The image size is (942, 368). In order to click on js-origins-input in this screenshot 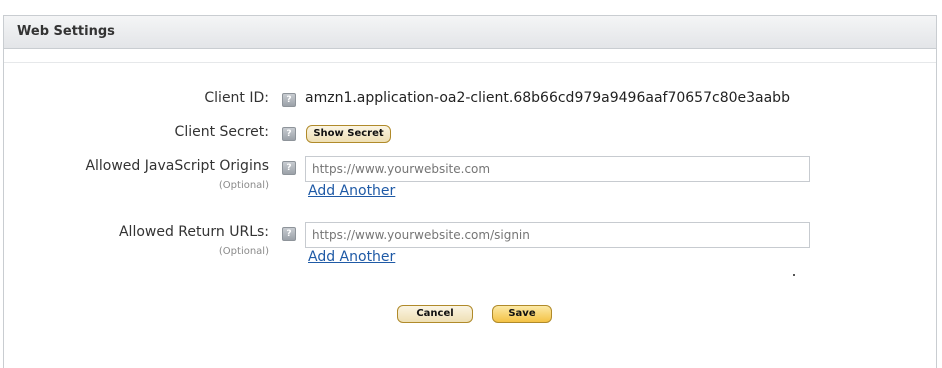, I will do `click(557, 169)`.